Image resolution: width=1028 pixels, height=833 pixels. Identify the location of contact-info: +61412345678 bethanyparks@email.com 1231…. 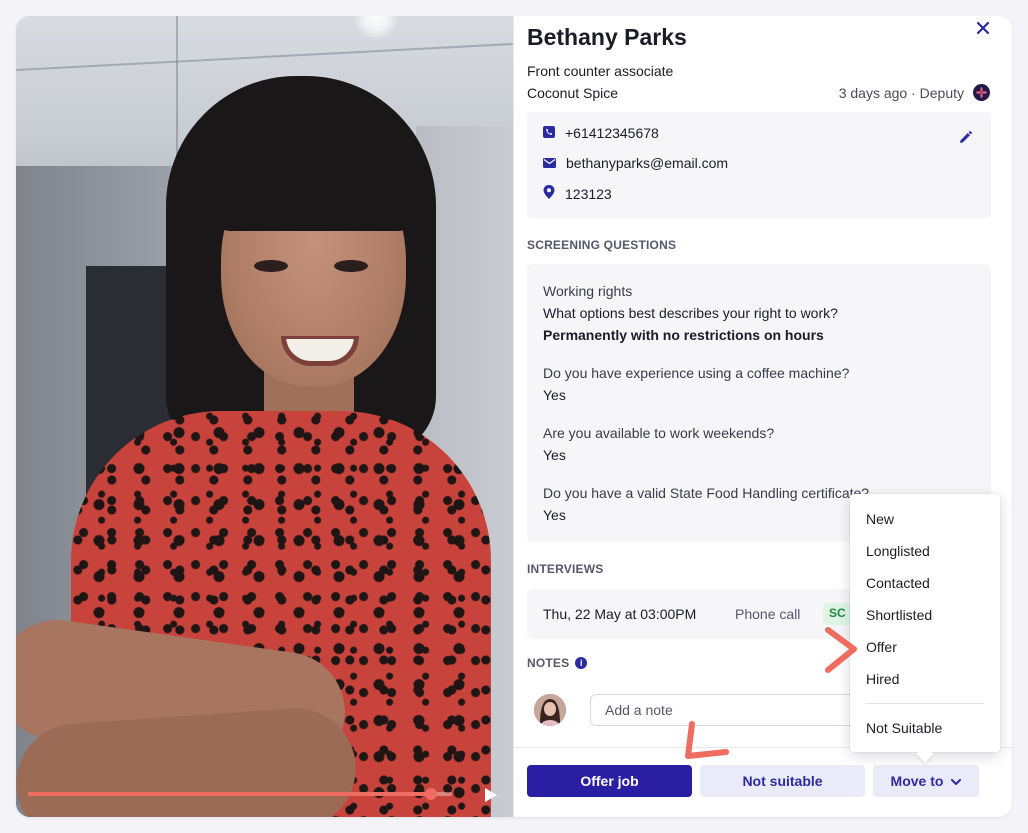
(759, 165).